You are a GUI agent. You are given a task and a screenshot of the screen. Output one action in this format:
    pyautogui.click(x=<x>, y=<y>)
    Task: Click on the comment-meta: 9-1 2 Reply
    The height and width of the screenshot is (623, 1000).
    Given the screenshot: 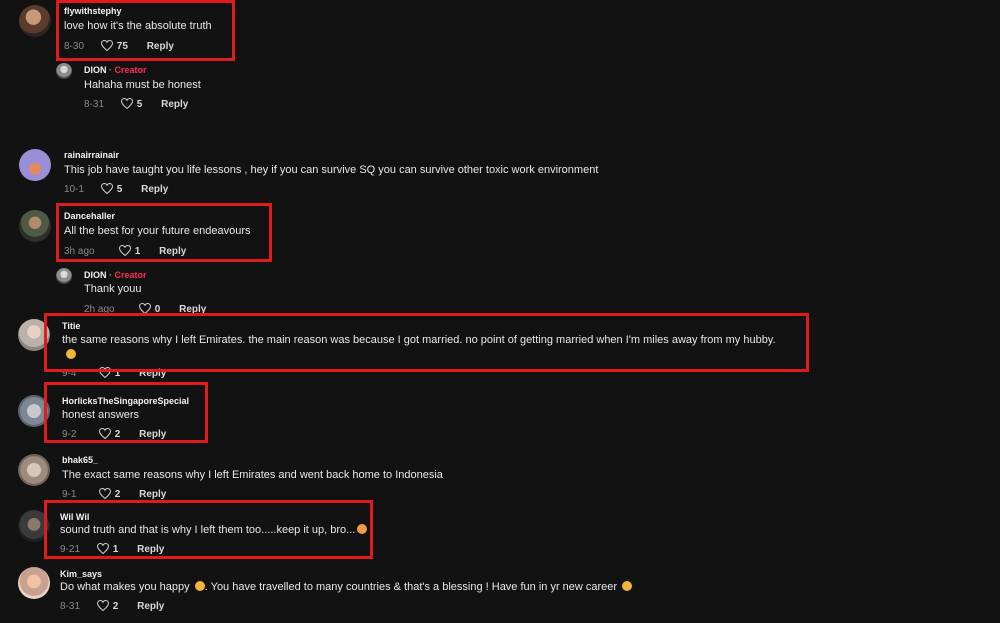 What is the action you would take?
    pyautogui.click(x=114, y=494)
    